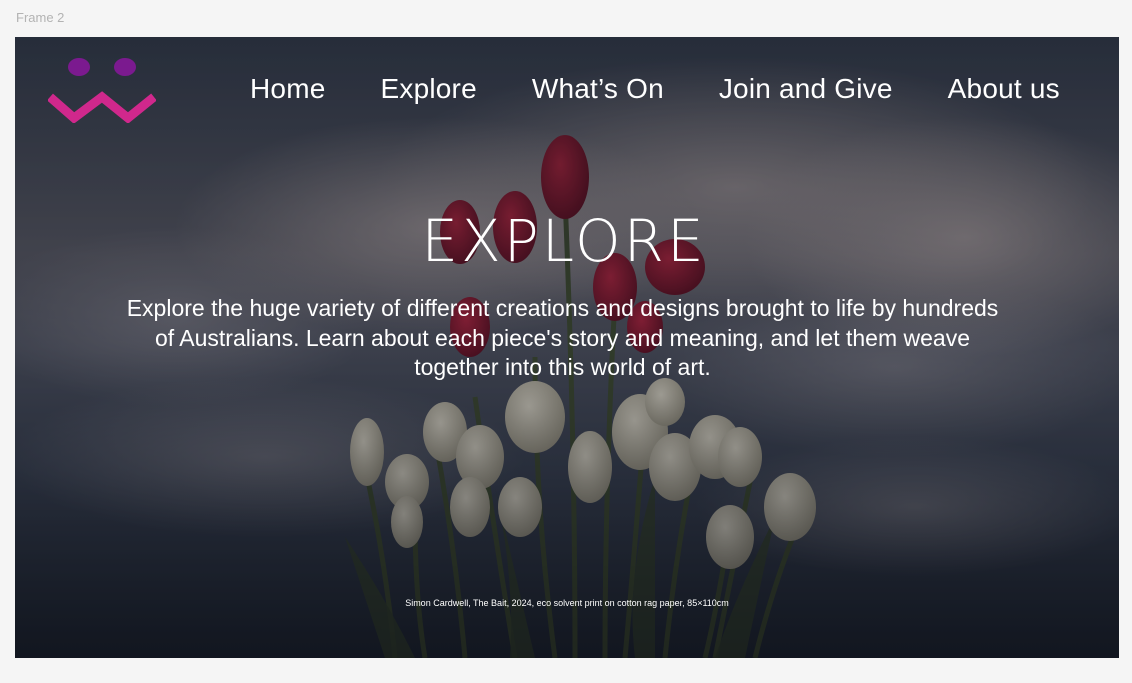 This screenshot has height=683, width=1132. I want to click on nav-item-about-us: About us, so click(1004, 89).